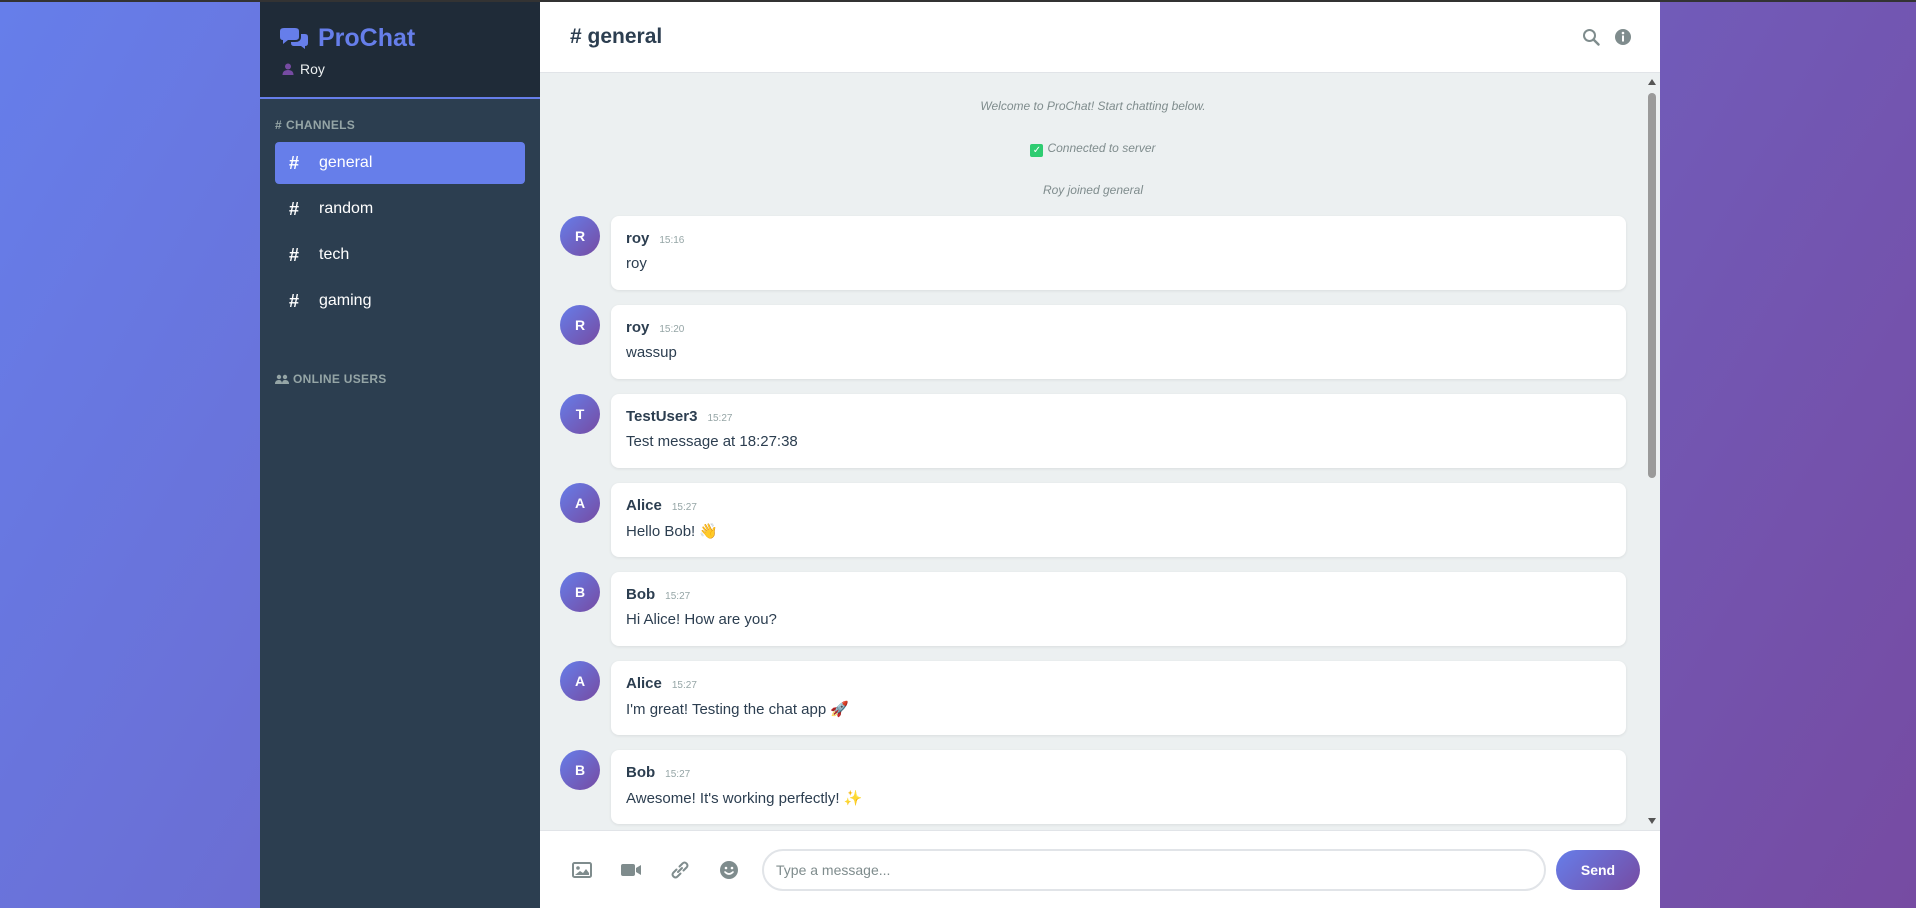 The image size is (1916, 908). What do you see at coordinates (616, 36) in the screenshot?
I see `channel-title: # general` at bounding box center [616, 36].